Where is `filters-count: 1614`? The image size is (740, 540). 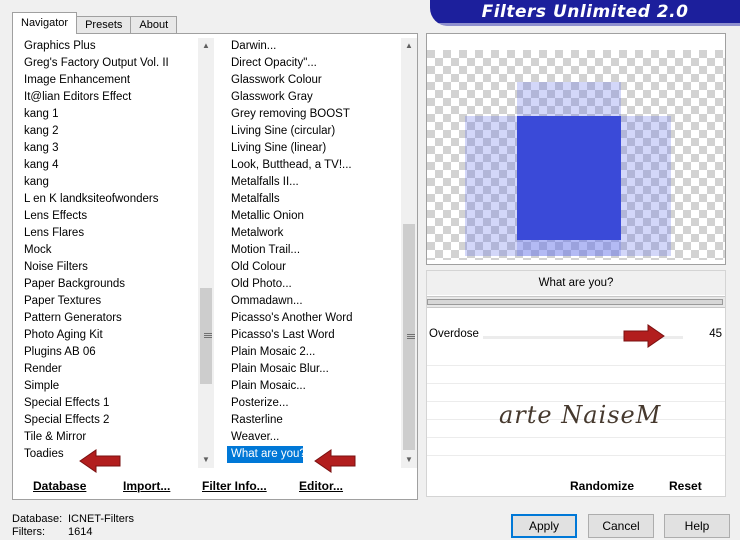 filters-count: 1614 is located at coordinates (80, 532).